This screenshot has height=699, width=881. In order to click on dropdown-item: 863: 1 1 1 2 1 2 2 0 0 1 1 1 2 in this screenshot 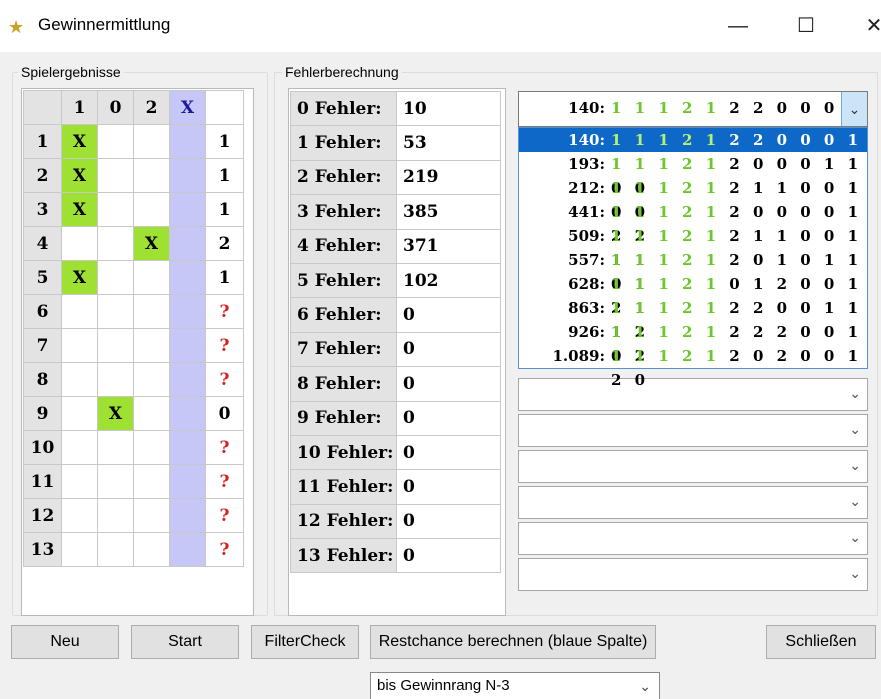, I will do `click(693, 318)`.